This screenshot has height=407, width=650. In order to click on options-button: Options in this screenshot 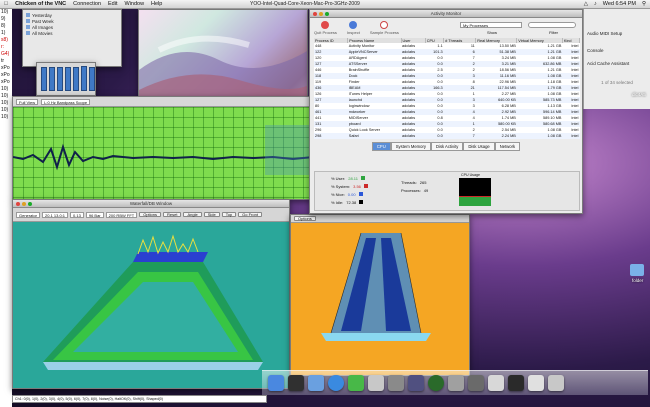, I will do `click(150, 214)`.